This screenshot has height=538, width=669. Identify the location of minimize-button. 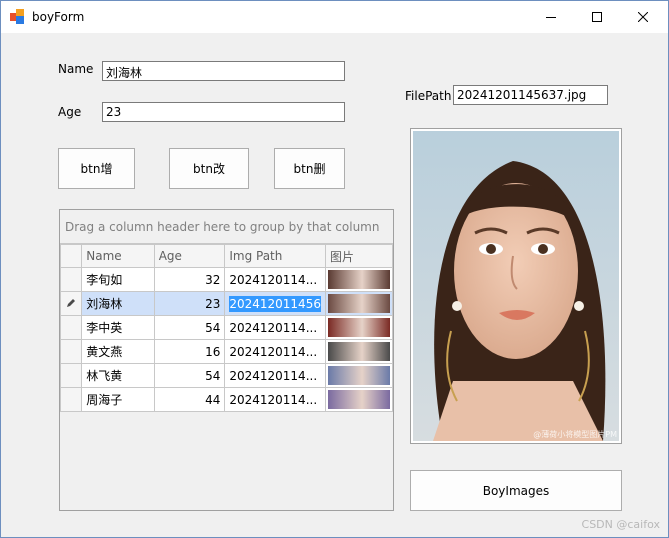
(551, 17).